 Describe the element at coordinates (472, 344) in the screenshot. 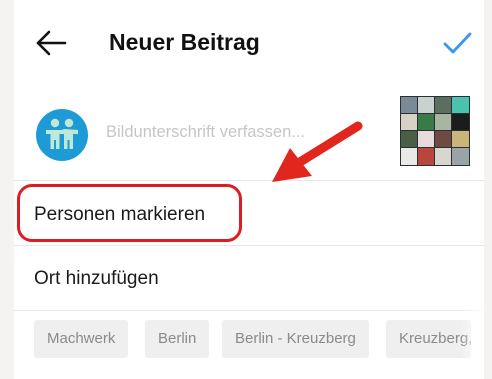

I see `scroll-fade` at that location.